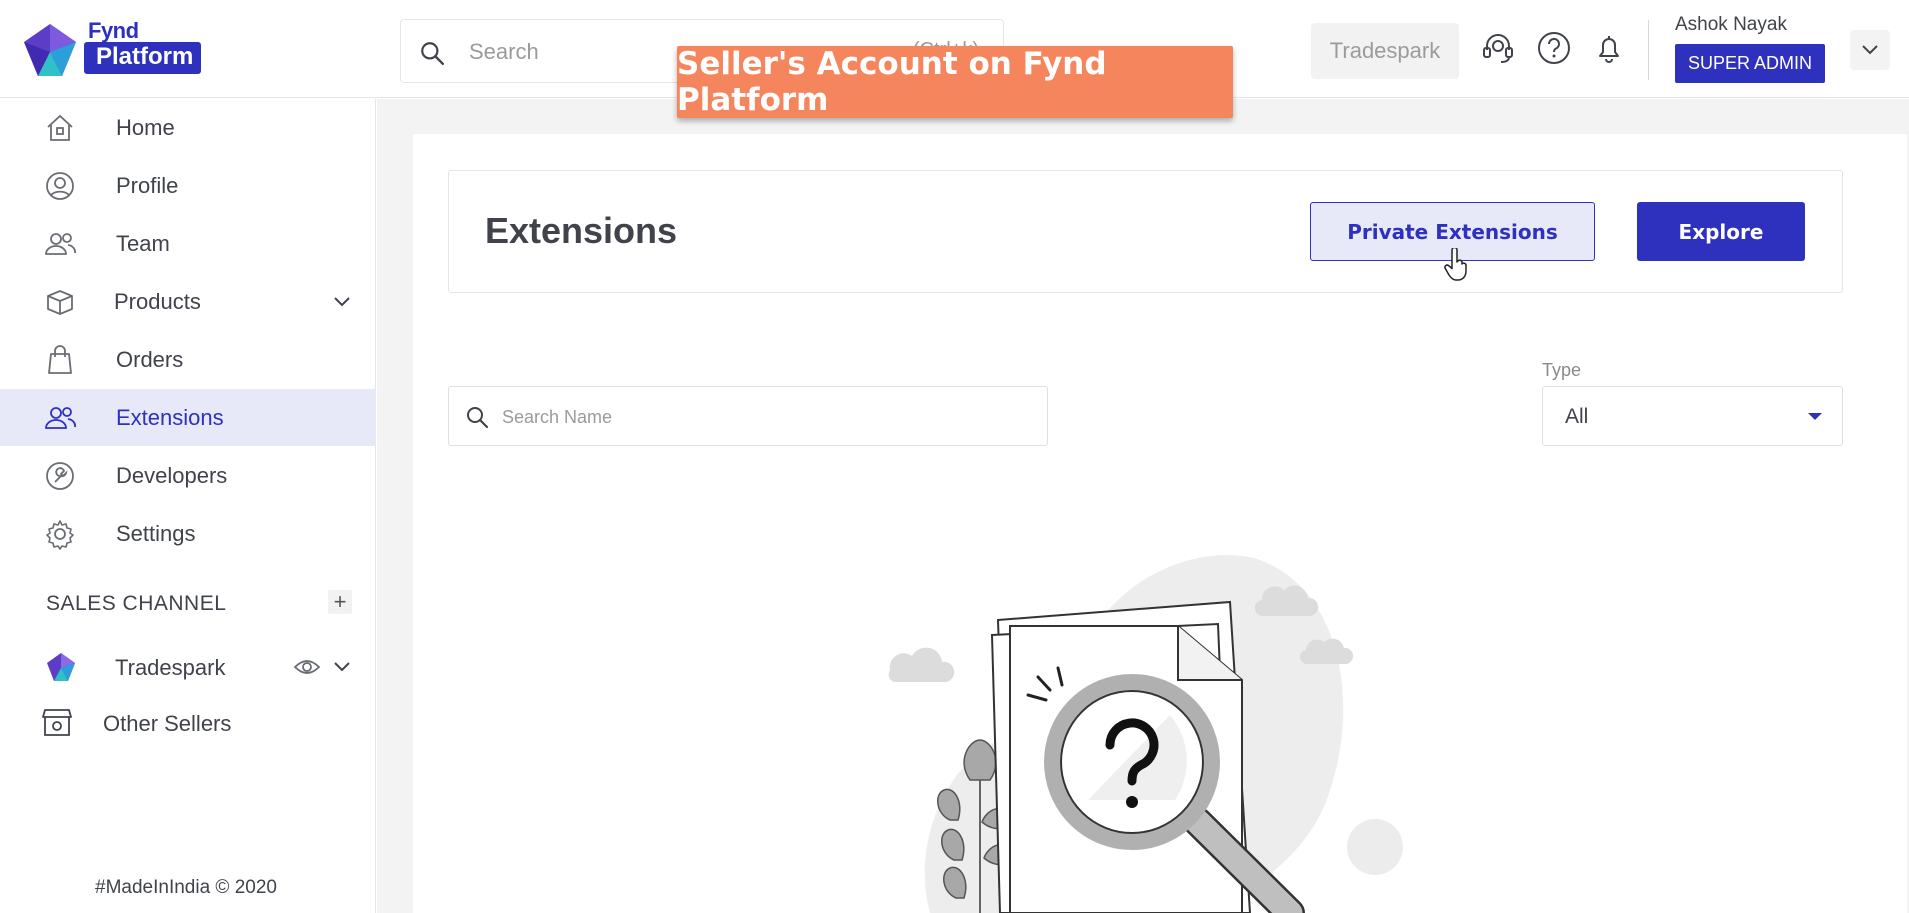 The height and width of the screenshot is (913, 1909). What do you see at coordinates (186, 887) in the screenshot?
I see `footer-note: #MadeInIndia © 2020` at bounding box center [186, 887].